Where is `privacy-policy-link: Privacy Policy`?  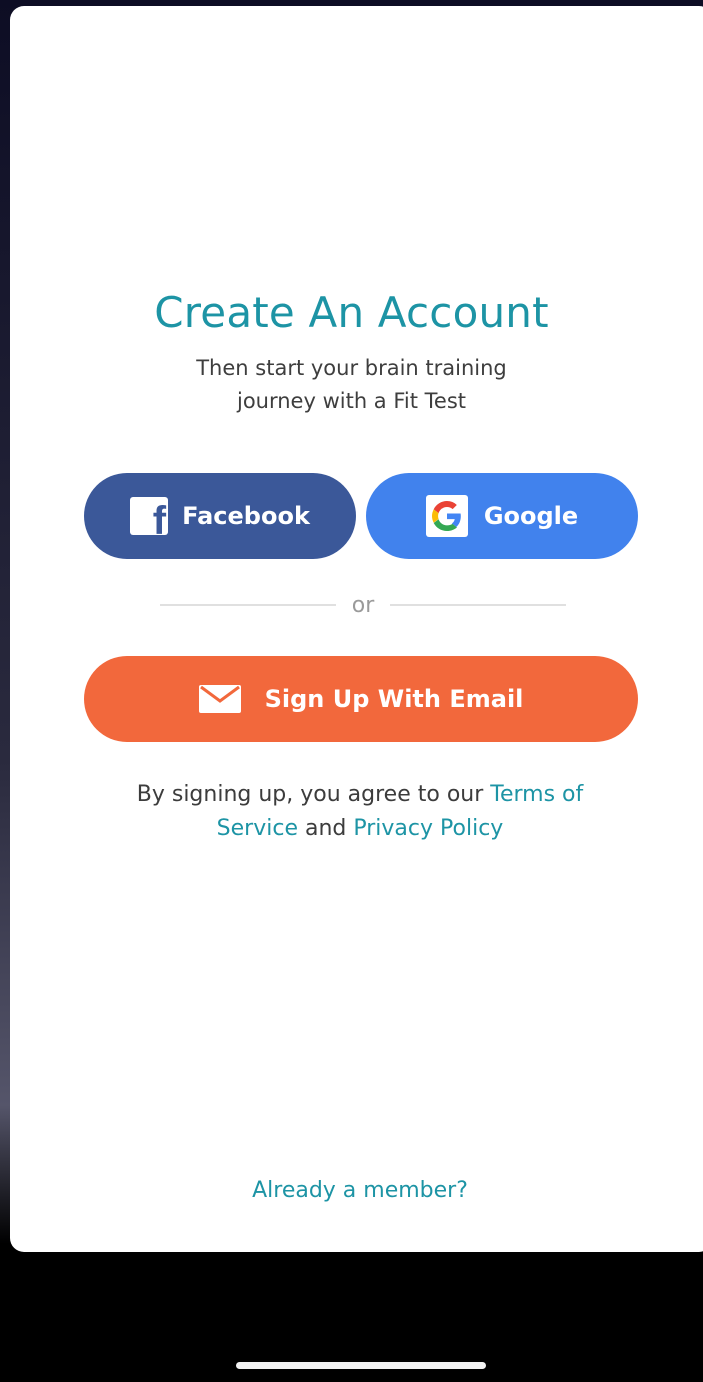 privacy-policy-link: Privacy Policy is located at coordinates (428, 828).